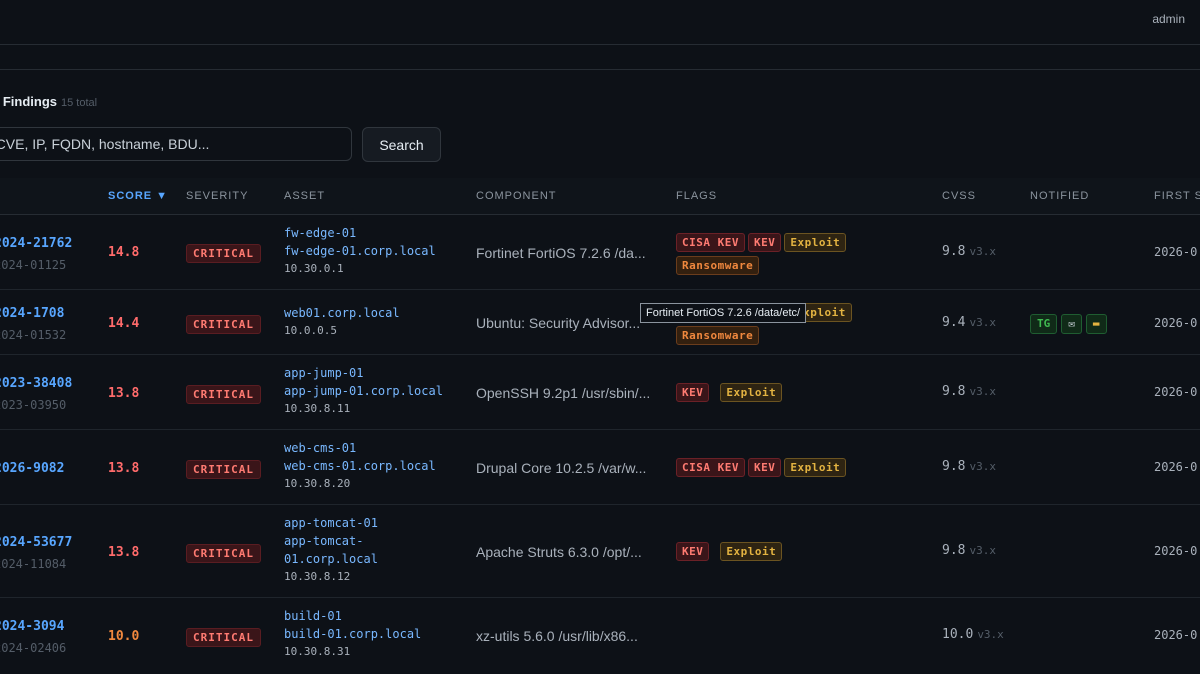  I want to click on cve-cell: 2024-53677 2024-11084, so click(36, 552).